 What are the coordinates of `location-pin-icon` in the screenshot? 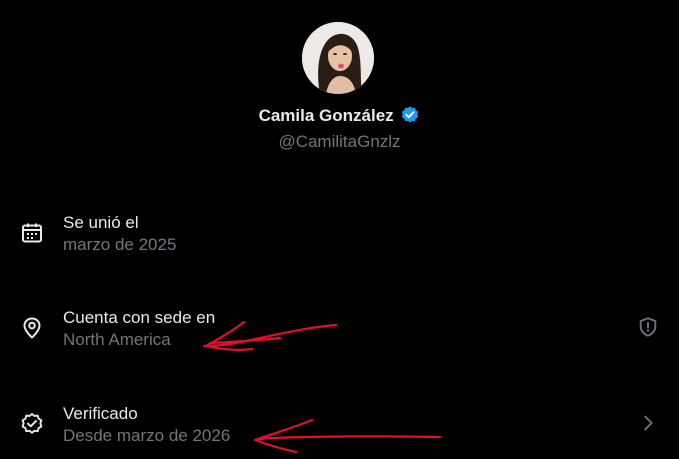 It's located at (32, 328).